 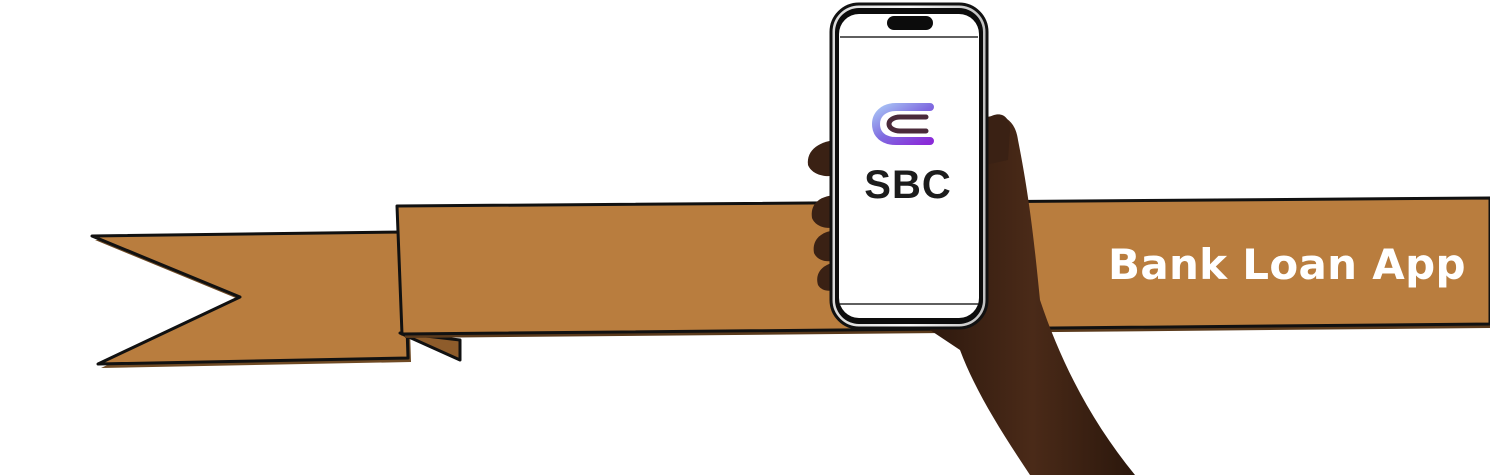 What do you see at coordinates (908, 185) in the screenshot?
I see `brand-name: SBC` at bounding box center [908, 185].